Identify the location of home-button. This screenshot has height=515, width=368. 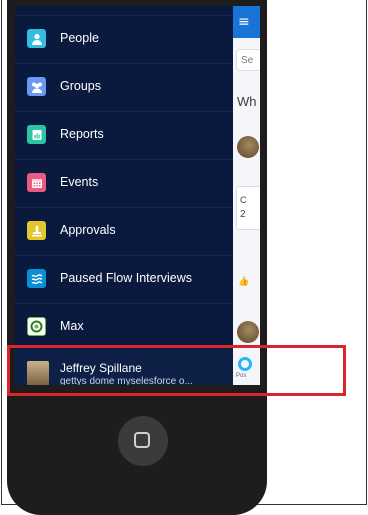
(143, 441).